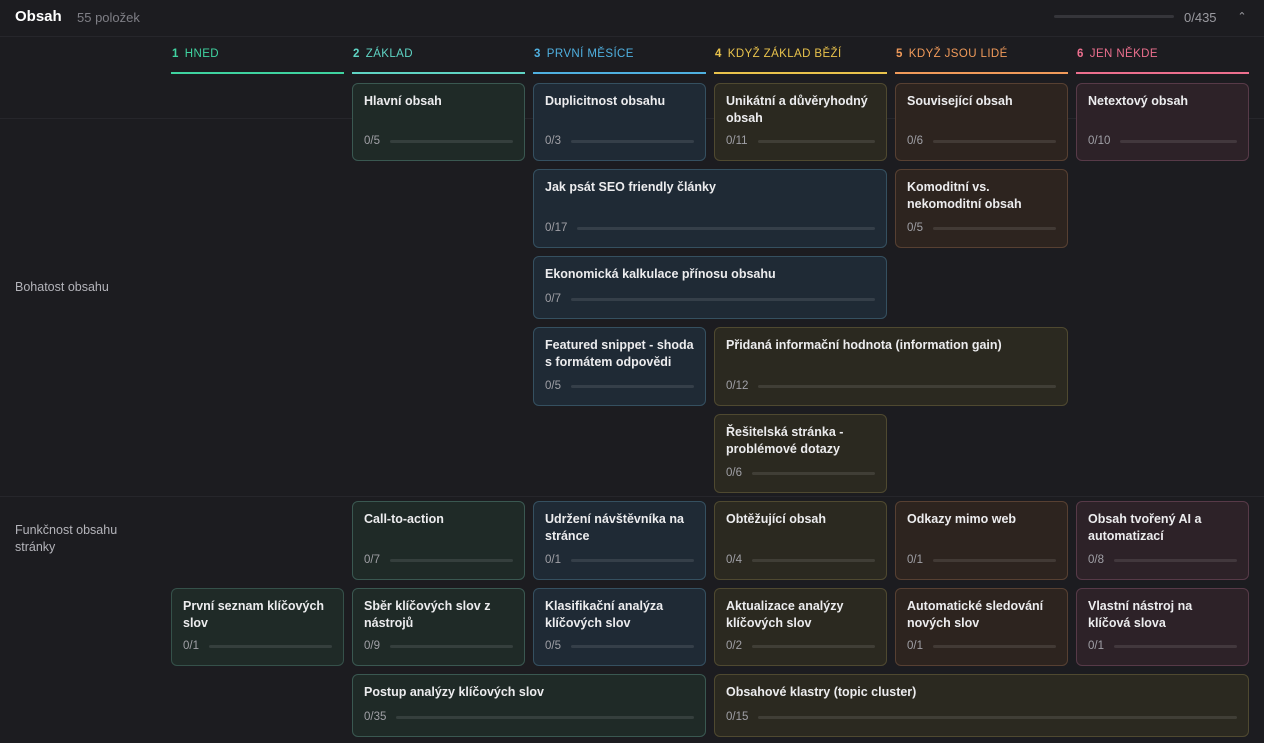 Image resolution: width=1264 pixels, height=743 pixels. What do you see at coordinates (710, 208) in the screenshot?
I see `card-seo-friendly-clanky: Jak psát SEO friendly články 0/17` at bounding box center [710, 208].